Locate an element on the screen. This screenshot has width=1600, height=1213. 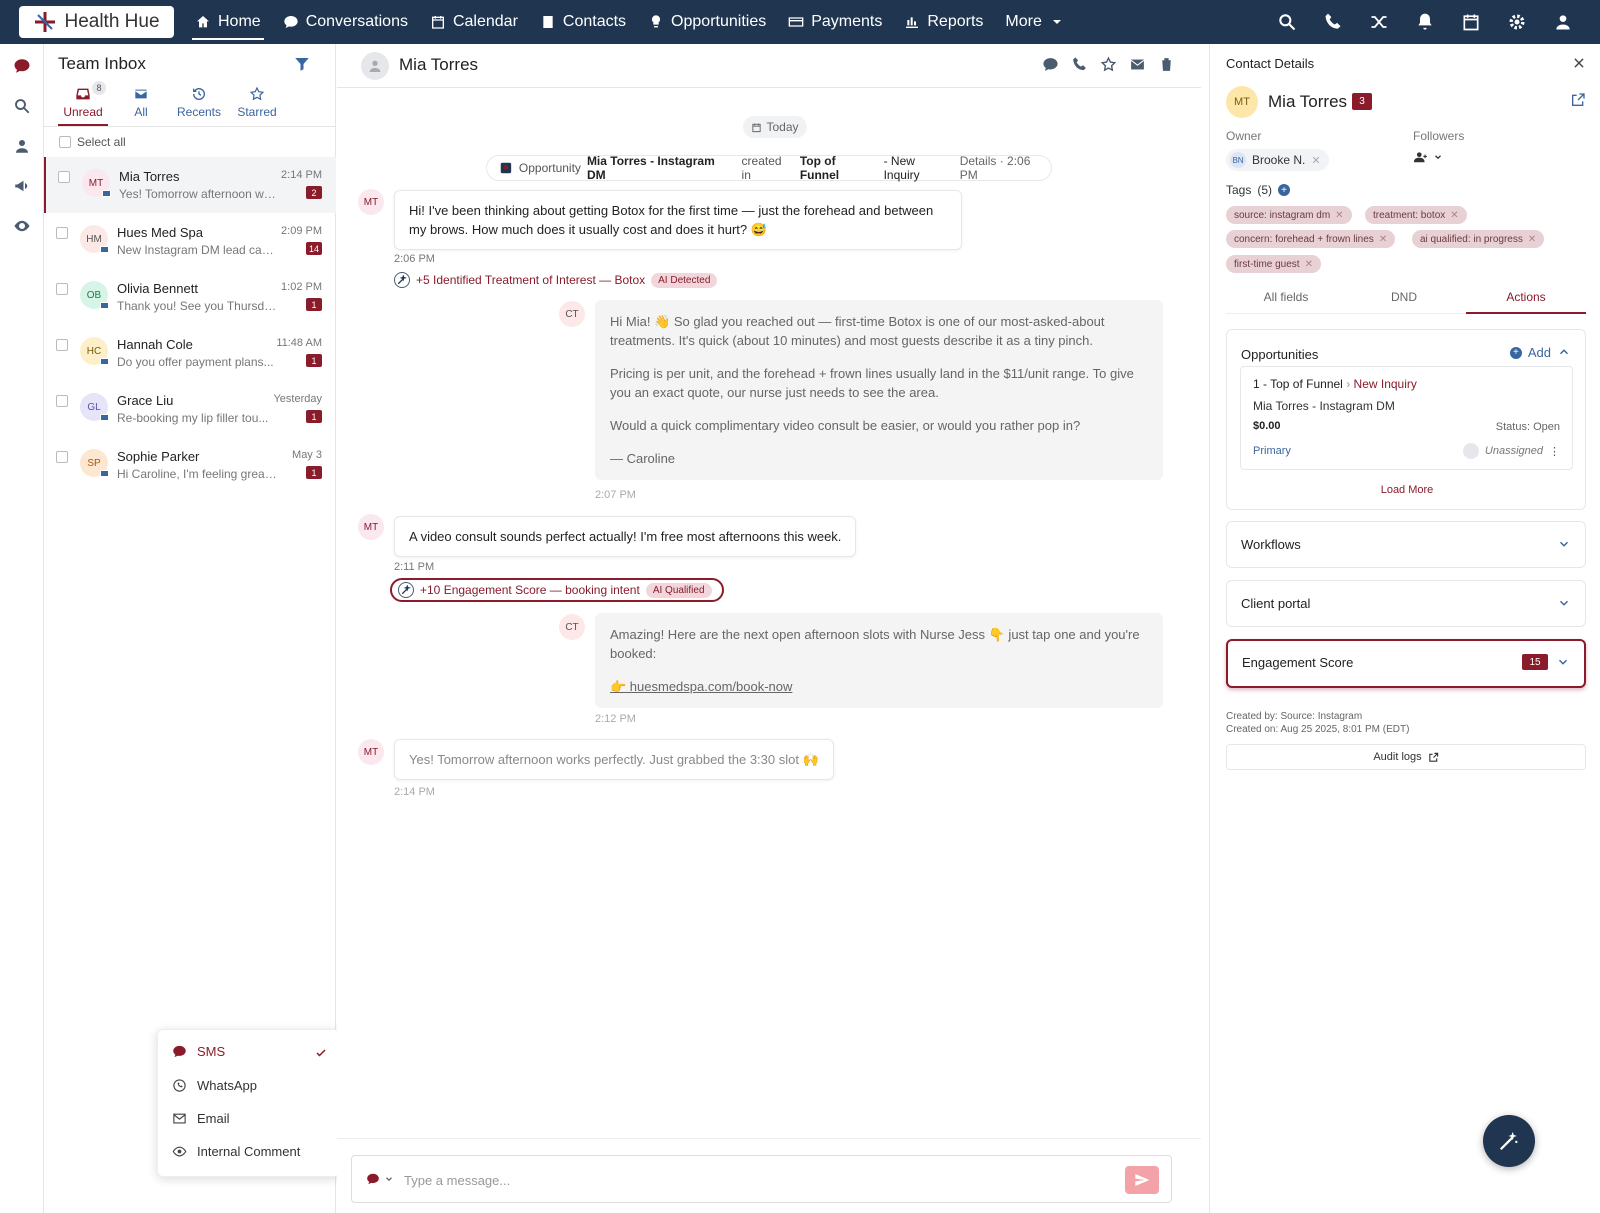
nav-calendar: Calendar is located at coordinates (474, 22).